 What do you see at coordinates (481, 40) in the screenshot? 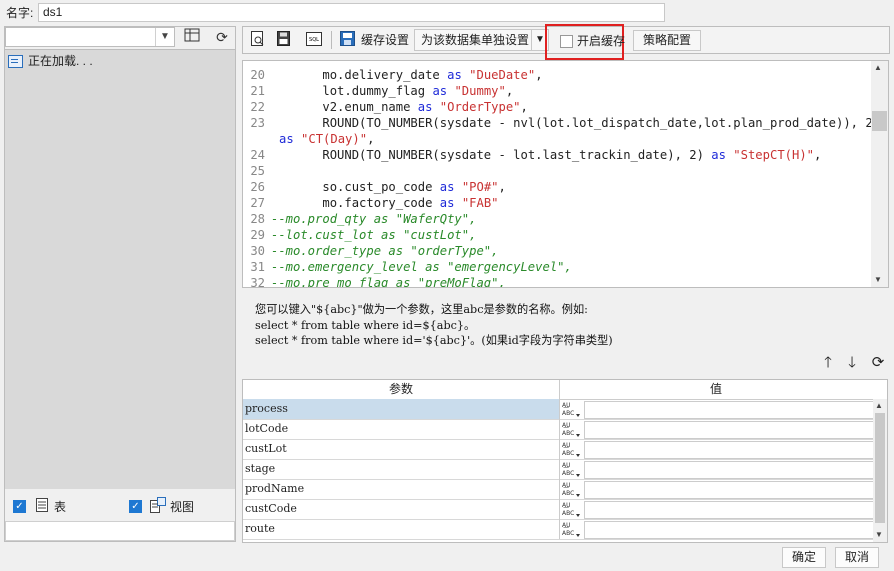
I see `cache-mode-select: 为该数据集单独设置 ▼` at bounding box center [481, 40].